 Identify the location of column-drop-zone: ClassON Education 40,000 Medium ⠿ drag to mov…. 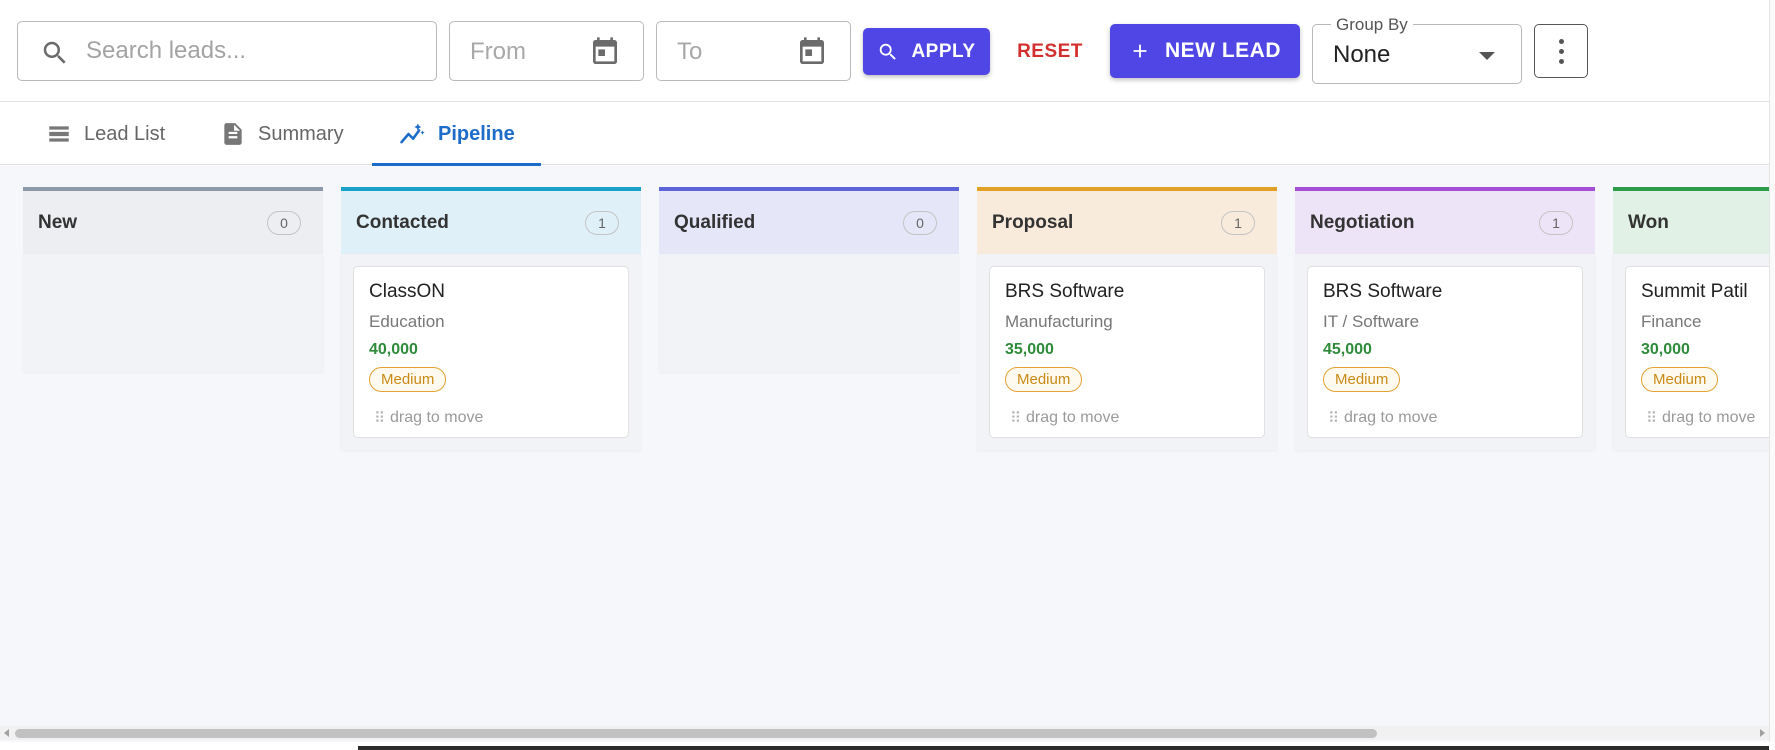
(491, 352).